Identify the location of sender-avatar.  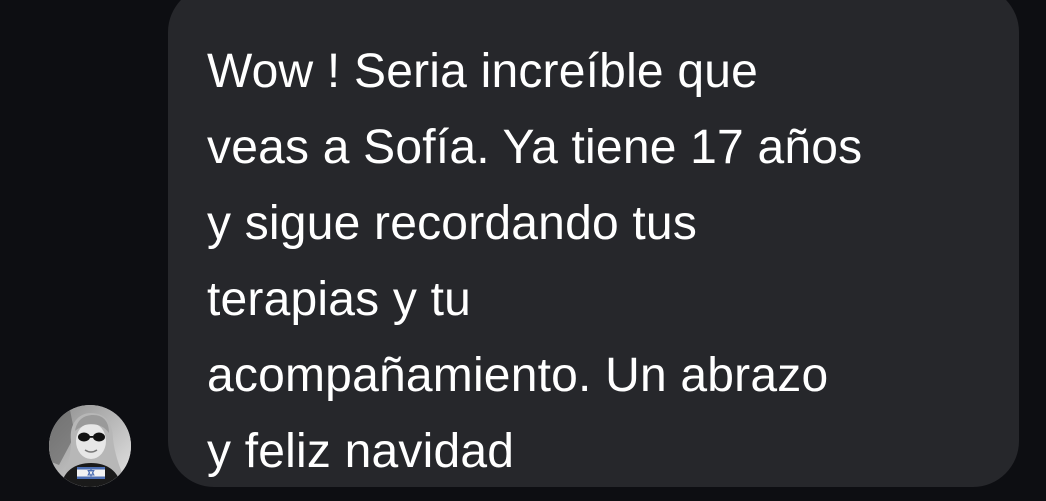
(90, 446).